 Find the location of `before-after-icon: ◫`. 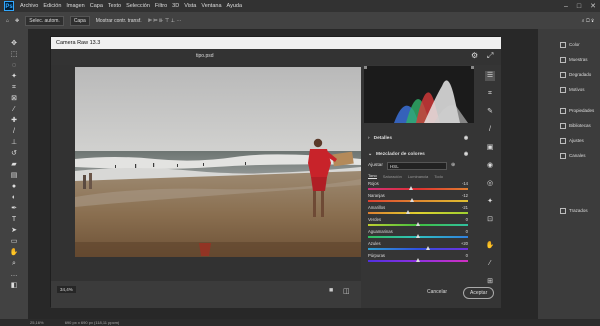

before-after-icon: ◫ is located at coordinates (346, 291).